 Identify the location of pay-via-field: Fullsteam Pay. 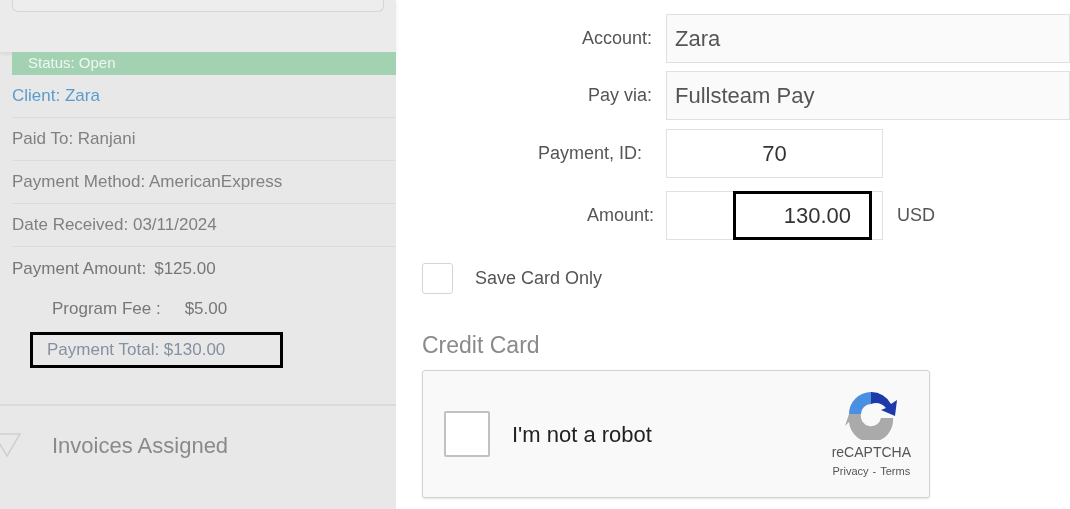
(868, 95).